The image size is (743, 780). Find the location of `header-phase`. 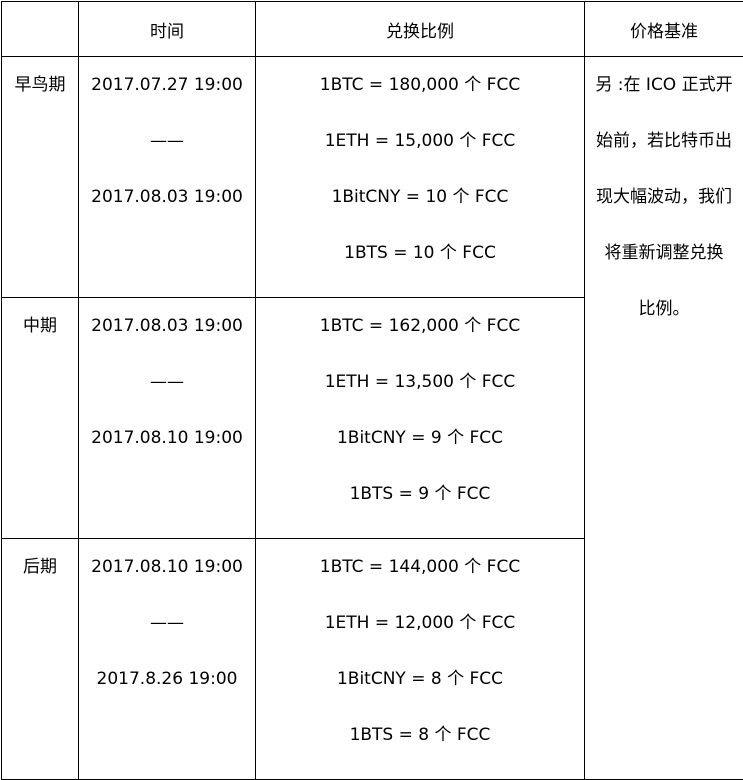

header-phase is located at coordinates (40, 29).